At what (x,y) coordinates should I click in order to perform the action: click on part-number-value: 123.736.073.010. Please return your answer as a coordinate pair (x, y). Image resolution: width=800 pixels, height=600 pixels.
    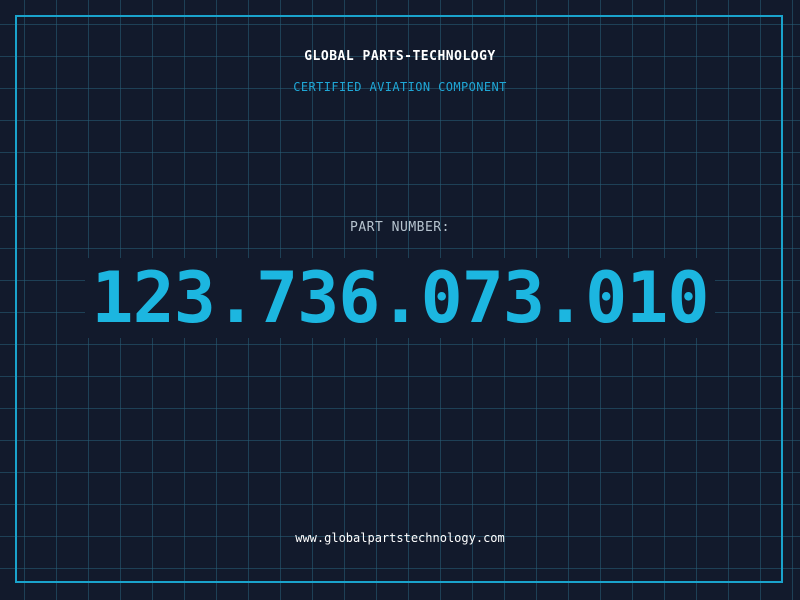
    Looking at the image, I should click on (400, 298).